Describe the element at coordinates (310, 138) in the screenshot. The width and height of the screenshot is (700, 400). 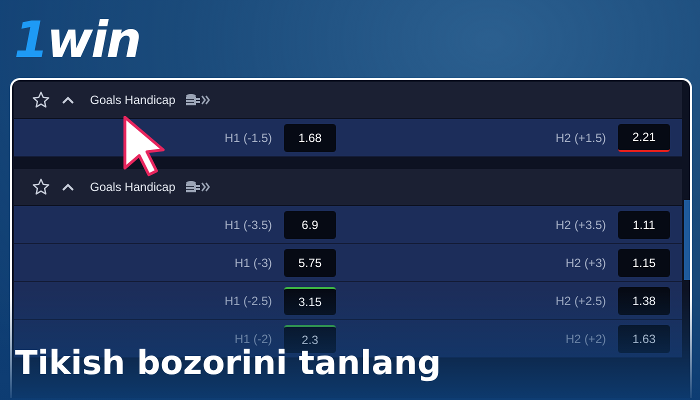
I see `odds-button: 1.68` at that location.